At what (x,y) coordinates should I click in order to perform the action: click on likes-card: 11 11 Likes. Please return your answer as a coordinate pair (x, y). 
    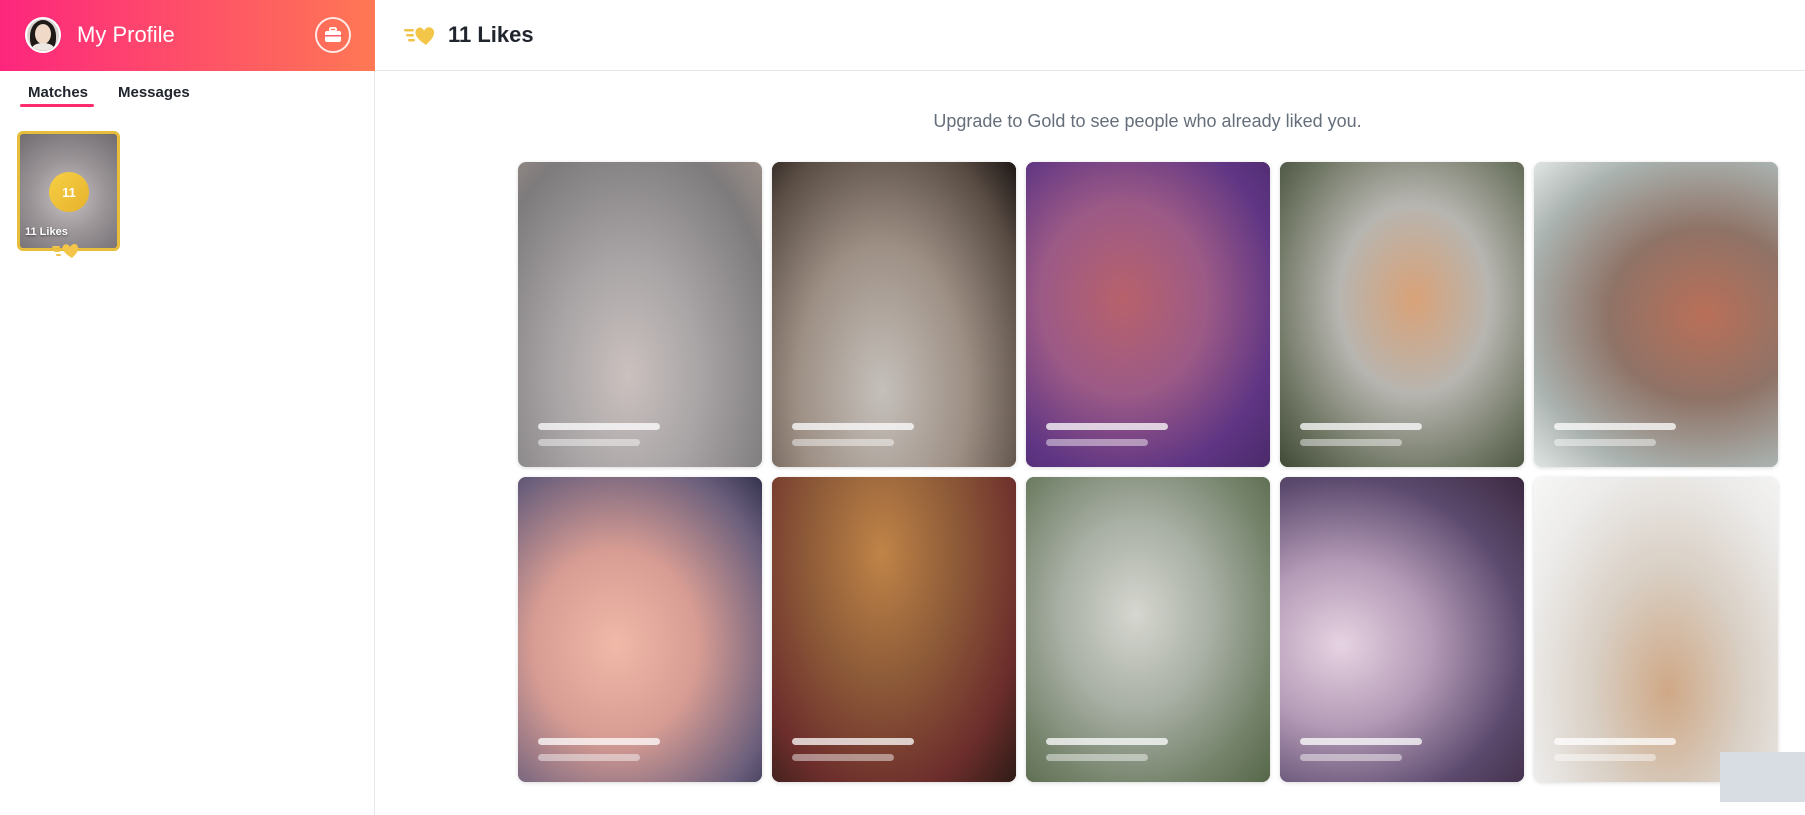
    Looking at the image, I should click on (68, 191).